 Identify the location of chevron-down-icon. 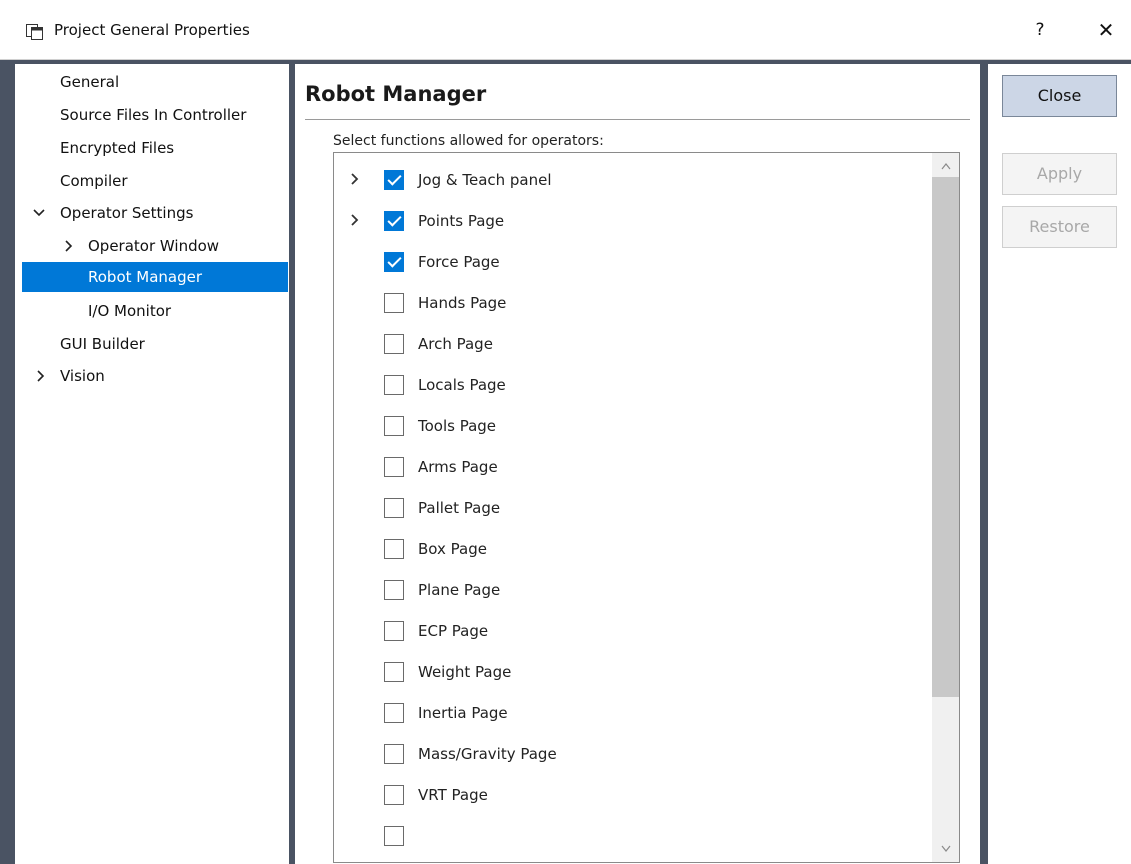
(39, 216).